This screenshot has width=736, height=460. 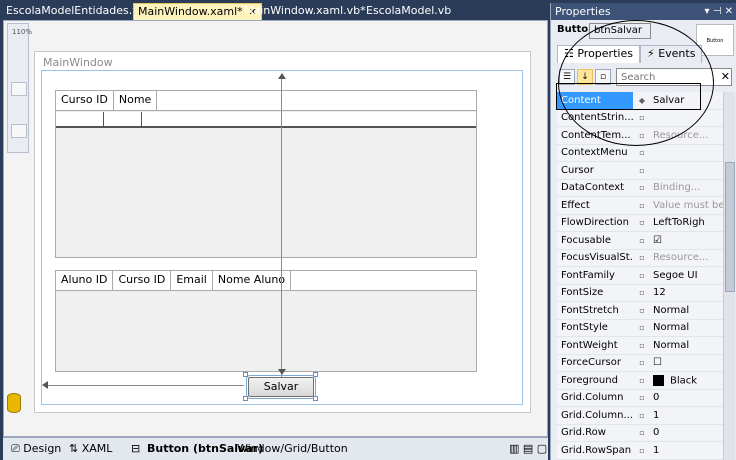 I want to click on property-row: FontWeight ▫ Normal, so click(x=640, y=346).